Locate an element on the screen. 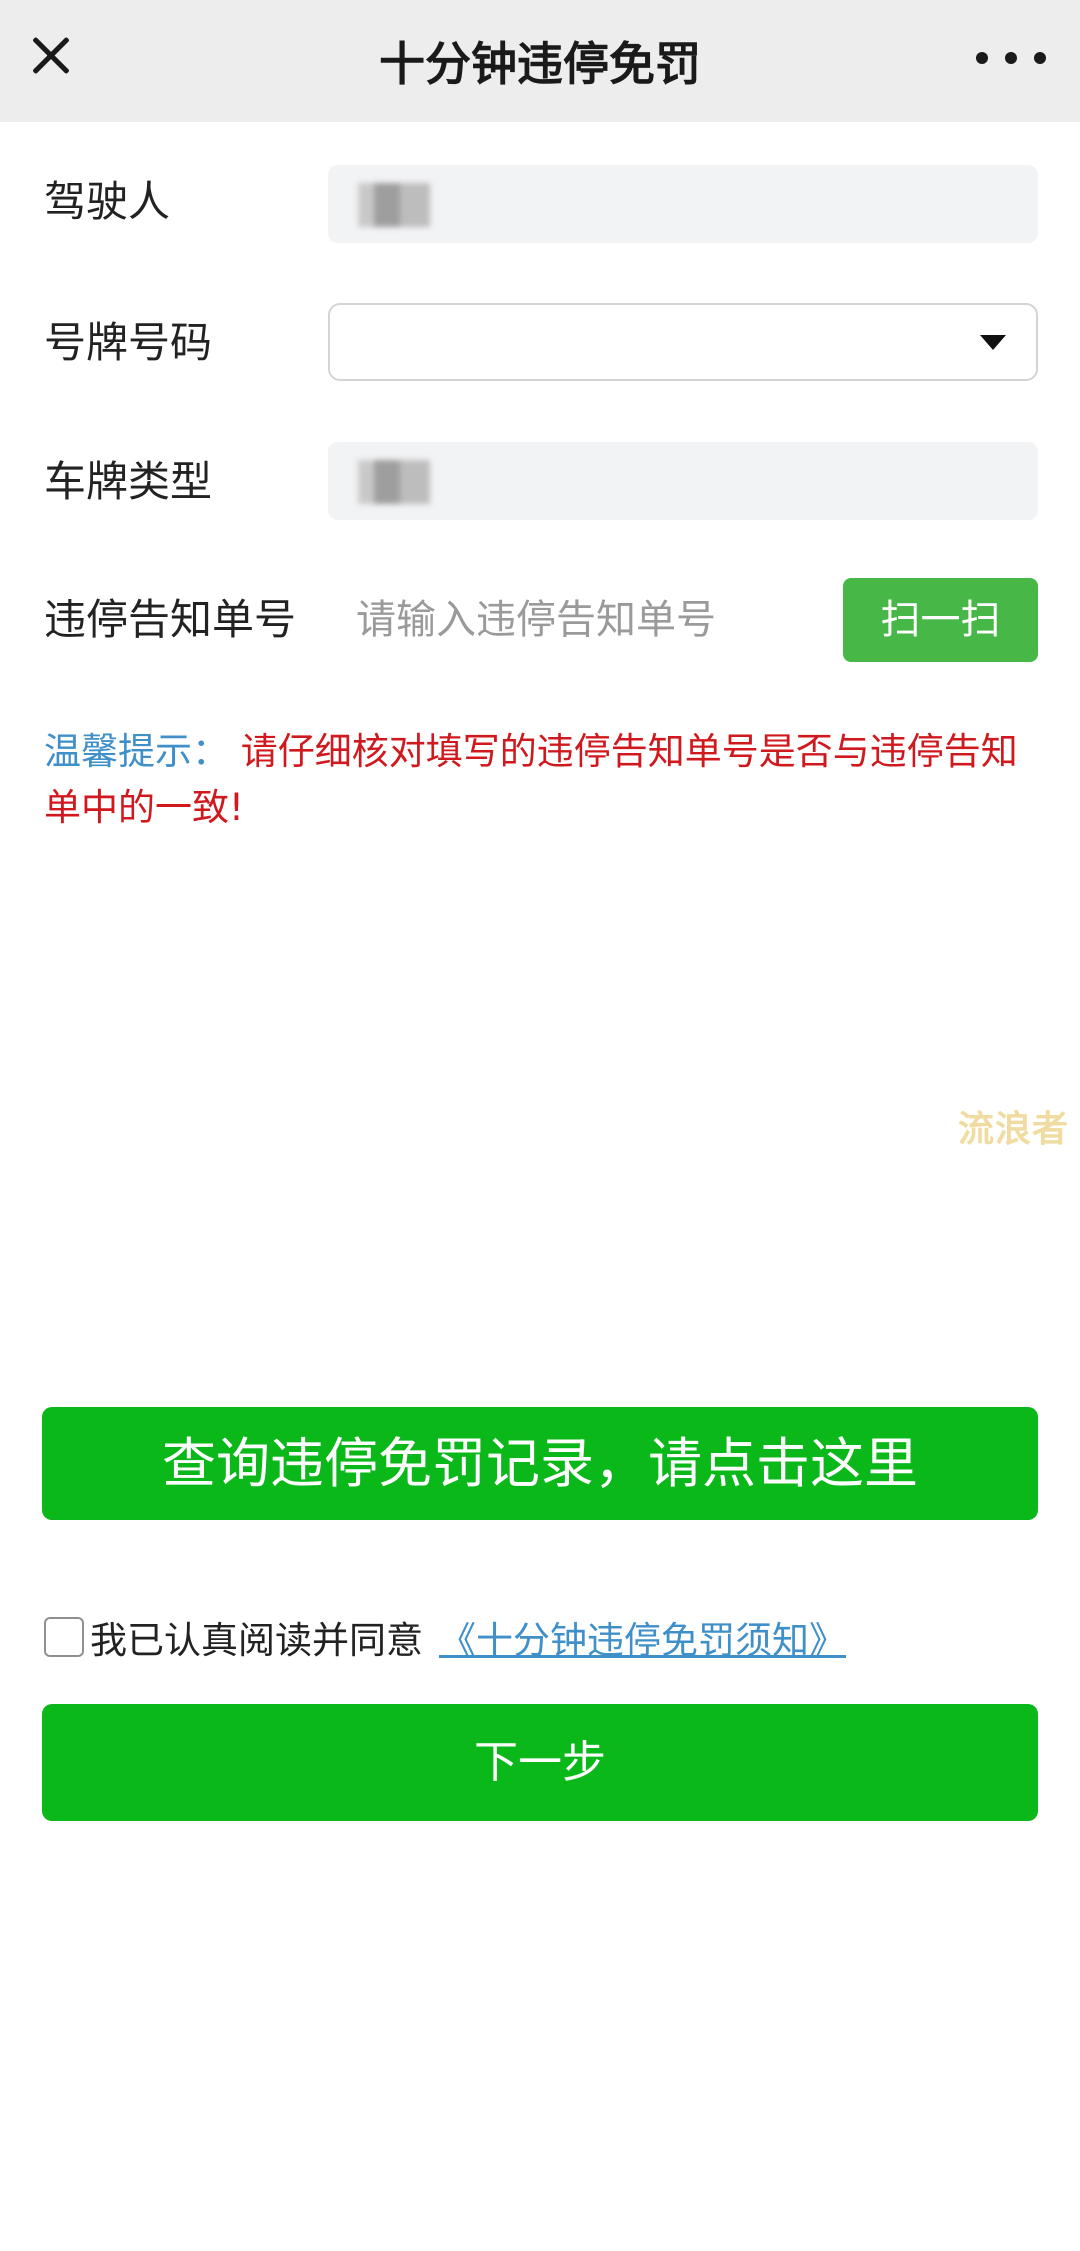 Image resolution: width=1080 pixels, height=2251 pixels. tip-message: 温馨提示： 请仔细核对填写的违停告知单号是否与违停告知单中的一致! is located at coordinates (544, 780).